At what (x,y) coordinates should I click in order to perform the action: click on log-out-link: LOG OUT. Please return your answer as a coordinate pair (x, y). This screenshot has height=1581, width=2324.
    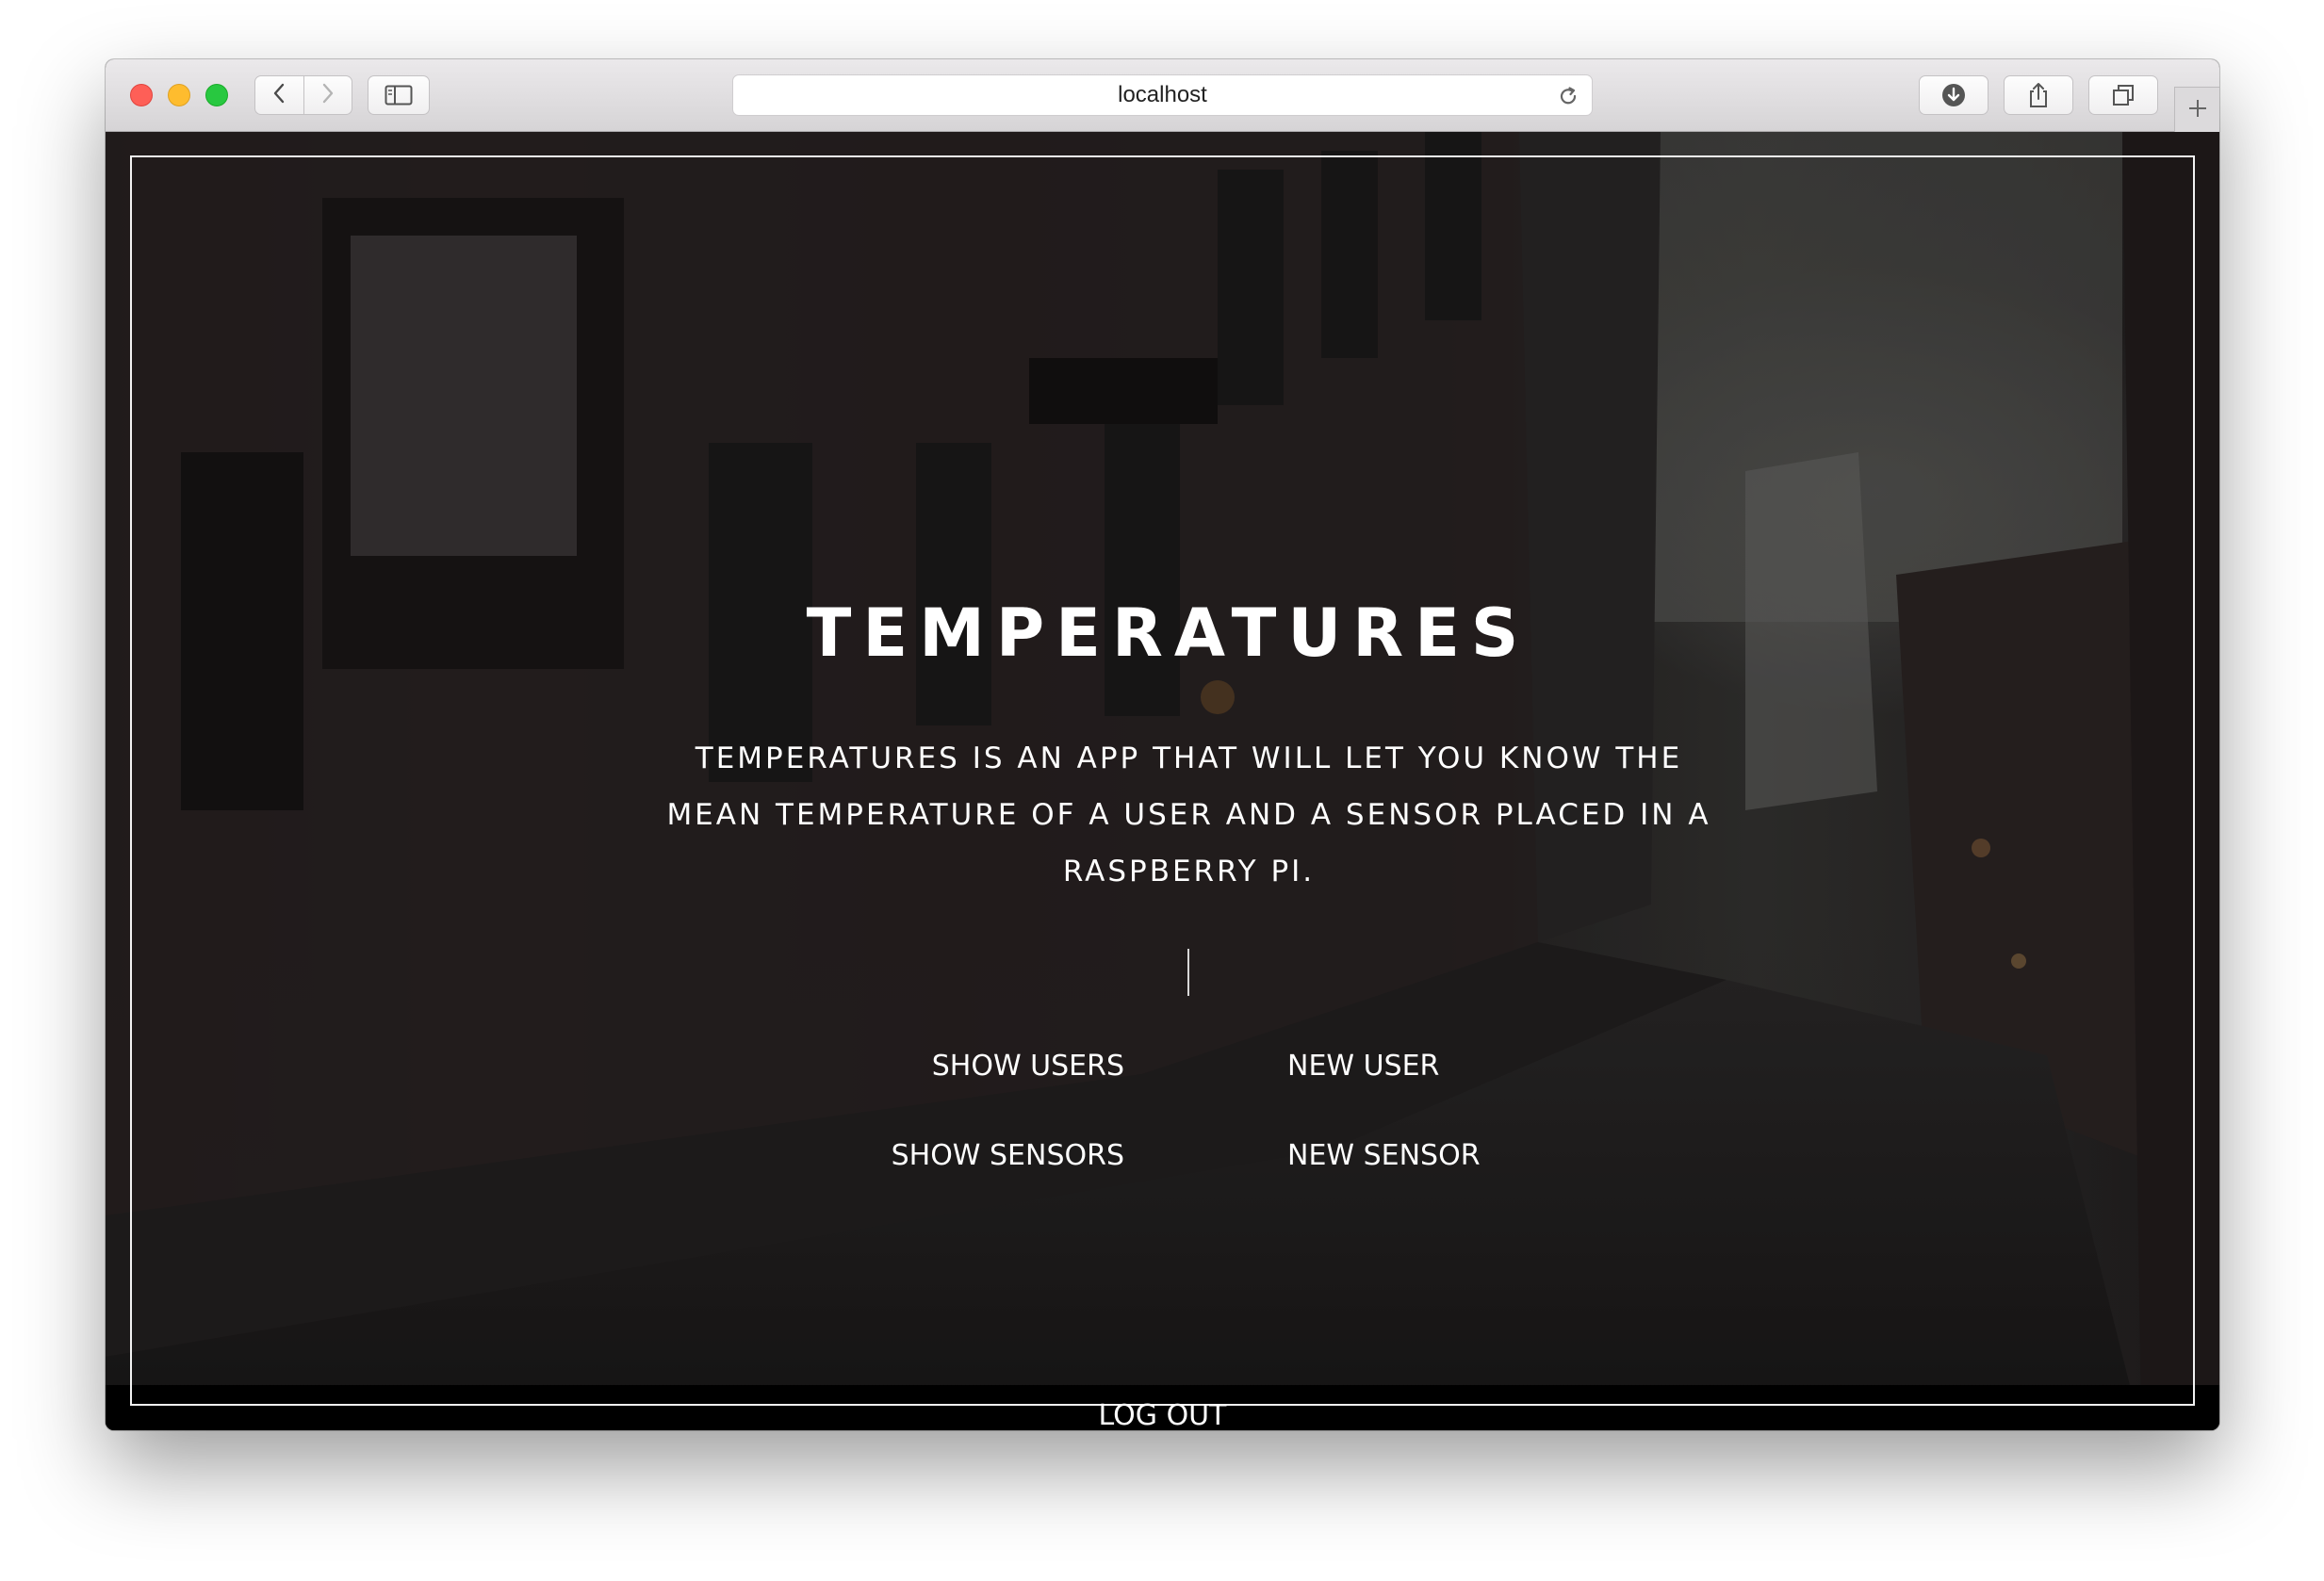
    Looking at the image, I should click on (1162, 1413).